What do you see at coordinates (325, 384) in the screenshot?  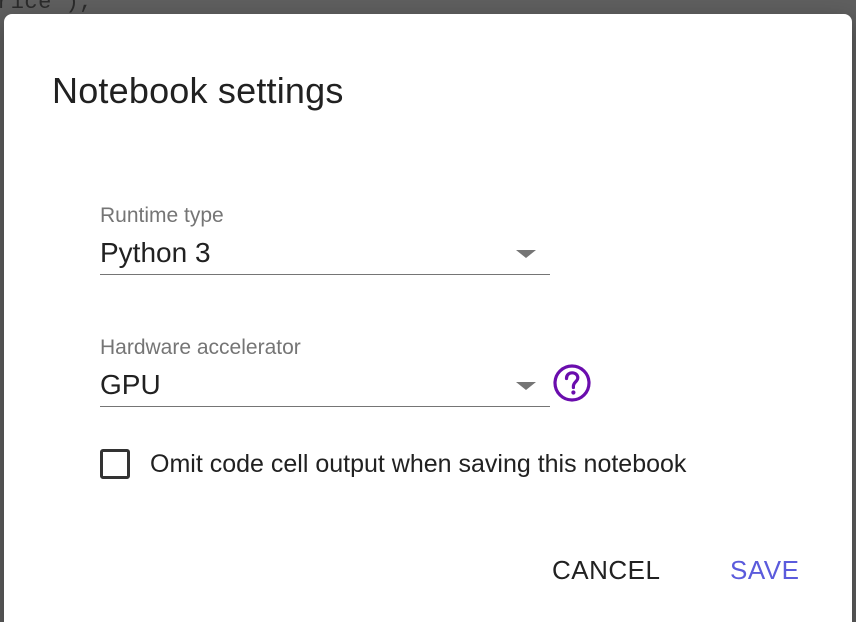 I see `hardware-accelerator-select: GPU` at bounding box center [325, 384].